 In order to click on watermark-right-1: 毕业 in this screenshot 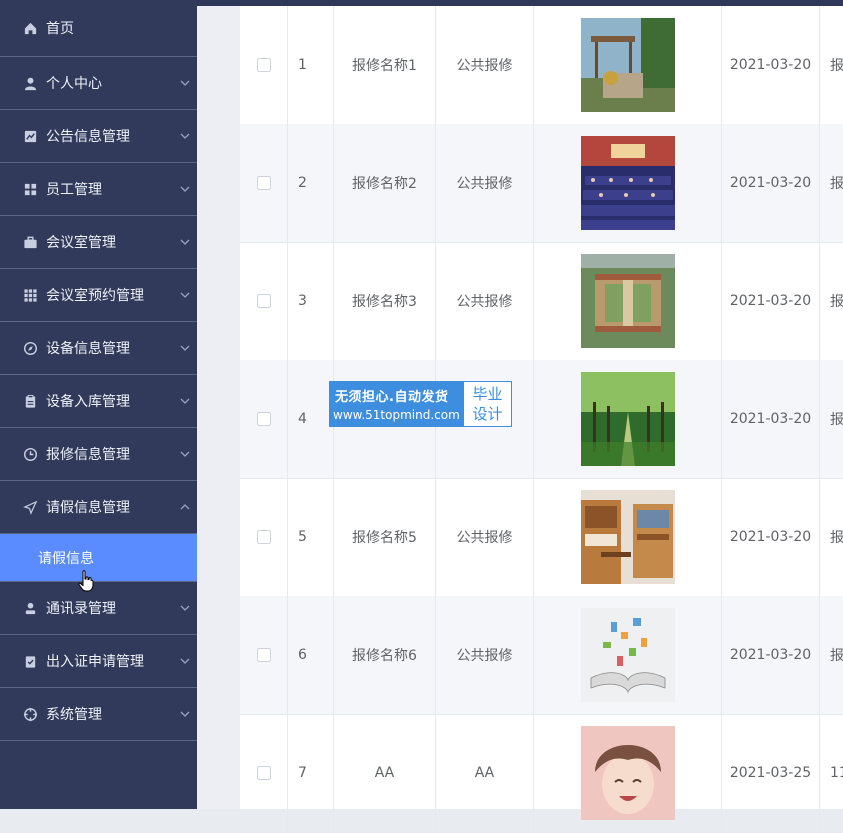, I will do `click(487, 394)`.